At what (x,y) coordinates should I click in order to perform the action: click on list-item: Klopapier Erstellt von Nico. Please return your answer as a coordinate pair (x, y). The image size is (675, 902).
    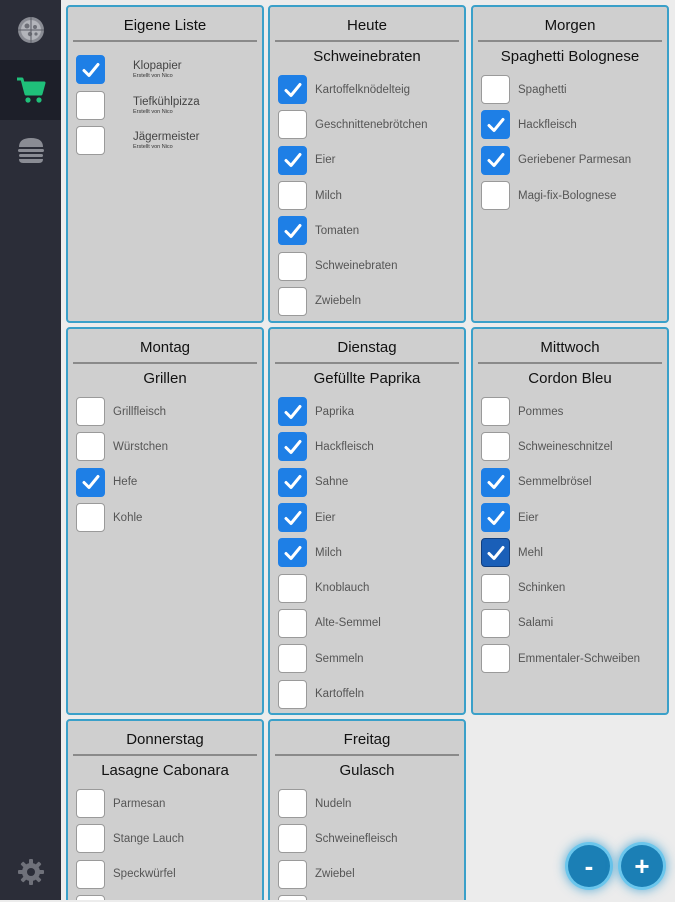
    Looking at the image, I should click on (165, 70).